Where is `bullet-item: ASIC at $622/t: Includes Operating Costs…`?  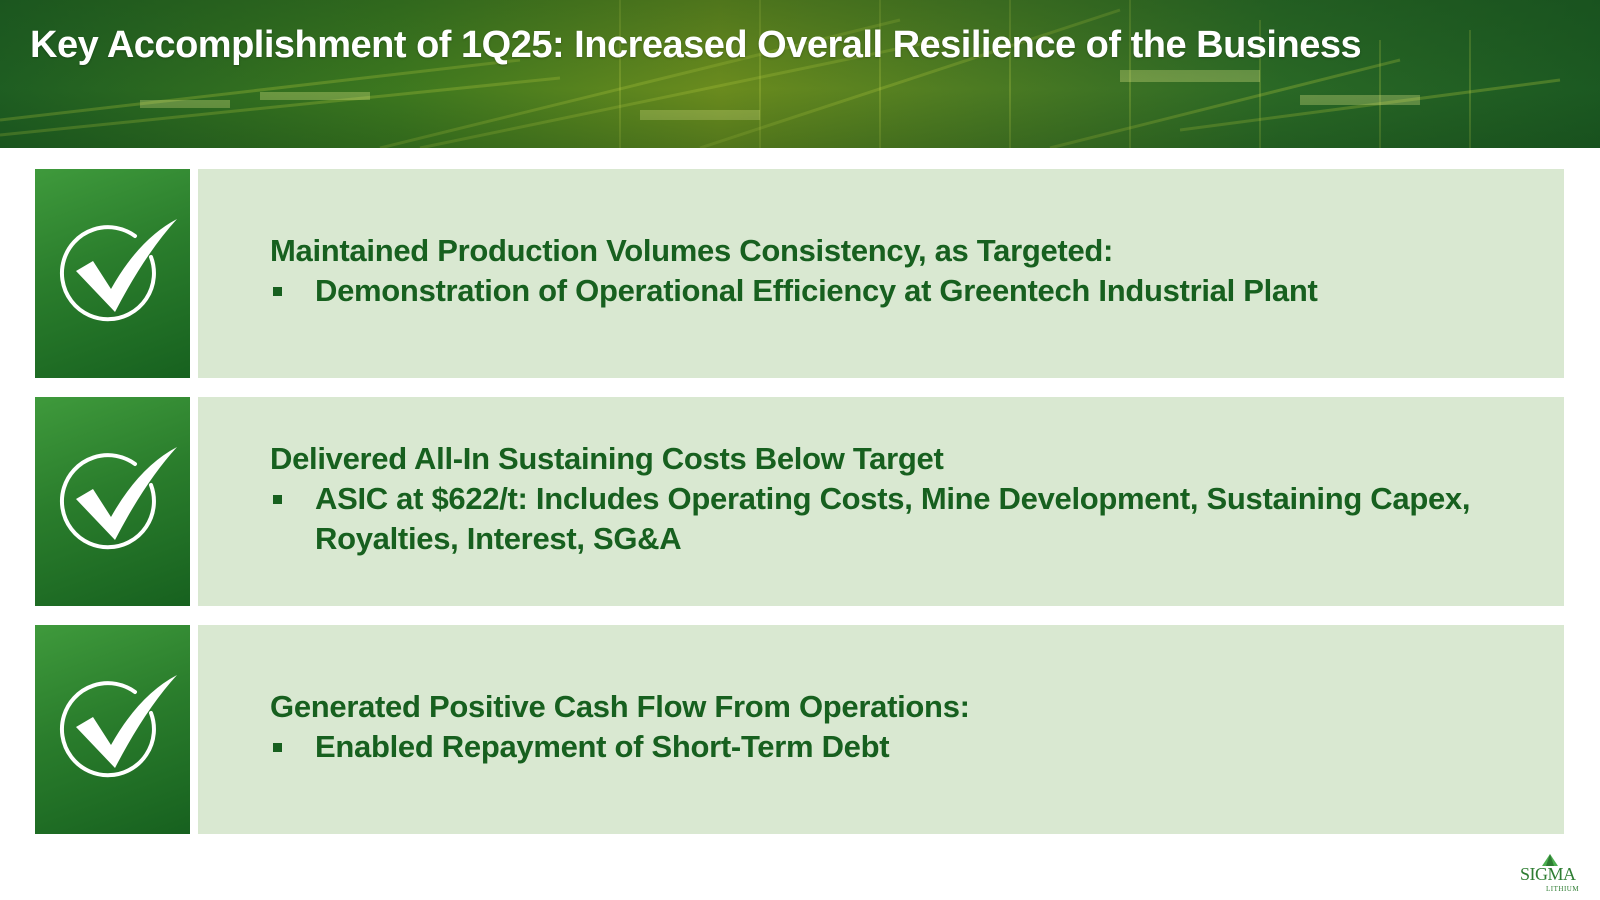
bullet-item: ASIC at $622/t: Includes Operating Costs… is located at coordinates (890, 519).